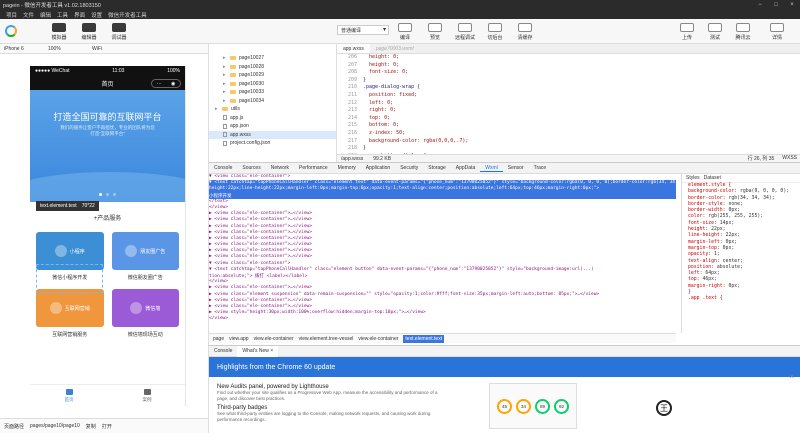 This screenshot has width=800, height=433. I want to click on code-line: 209}, so click(568, 81).